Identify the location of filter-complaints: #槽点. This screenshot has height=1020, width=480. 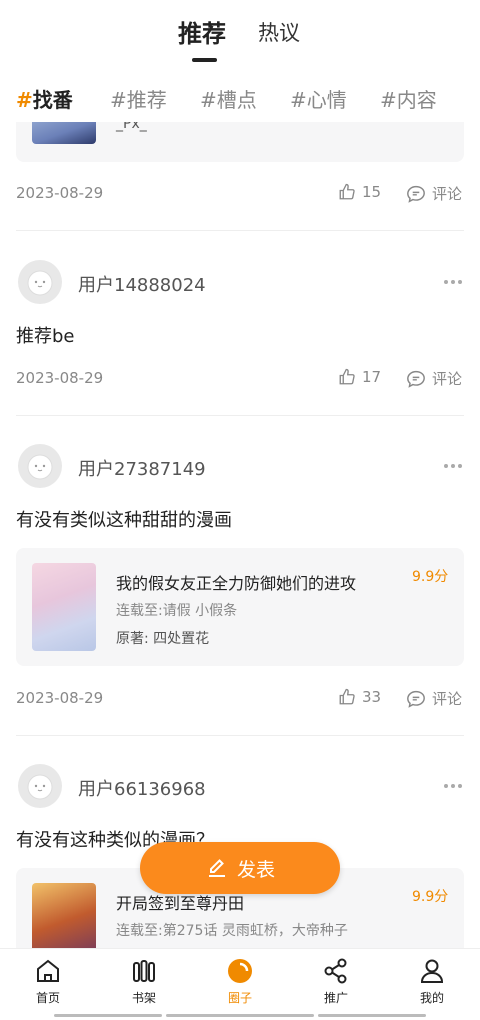
(228, 98).